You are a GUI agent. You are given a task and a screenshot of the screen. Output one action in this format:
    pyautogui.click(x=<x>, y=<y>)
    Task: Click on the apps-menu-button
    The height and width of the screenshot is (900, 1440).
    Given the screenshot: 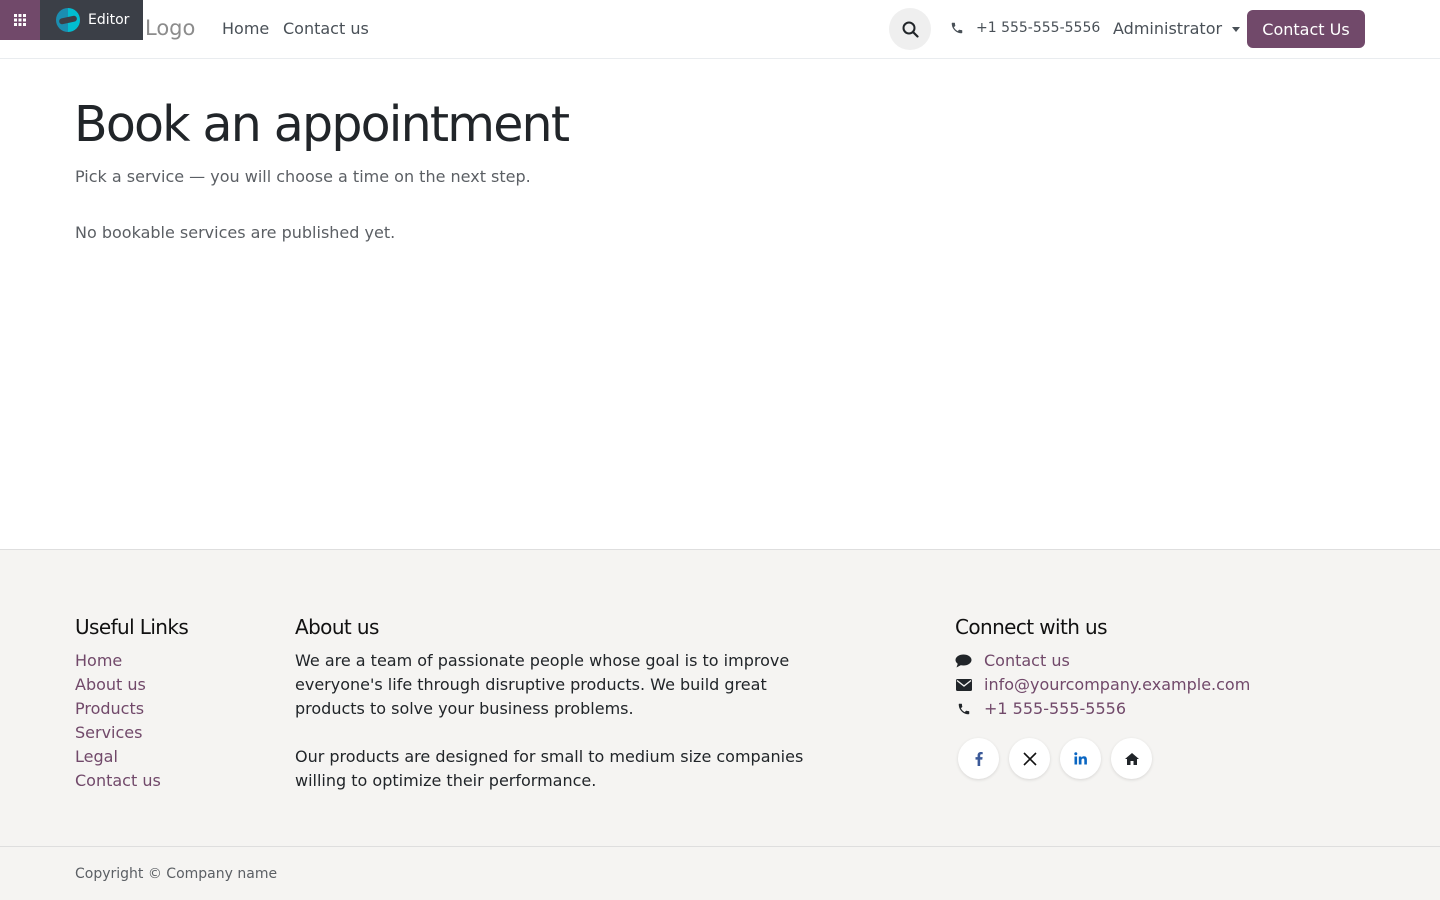 What is the action you would take?
    pyautogui.click(x=20, y=20)
    